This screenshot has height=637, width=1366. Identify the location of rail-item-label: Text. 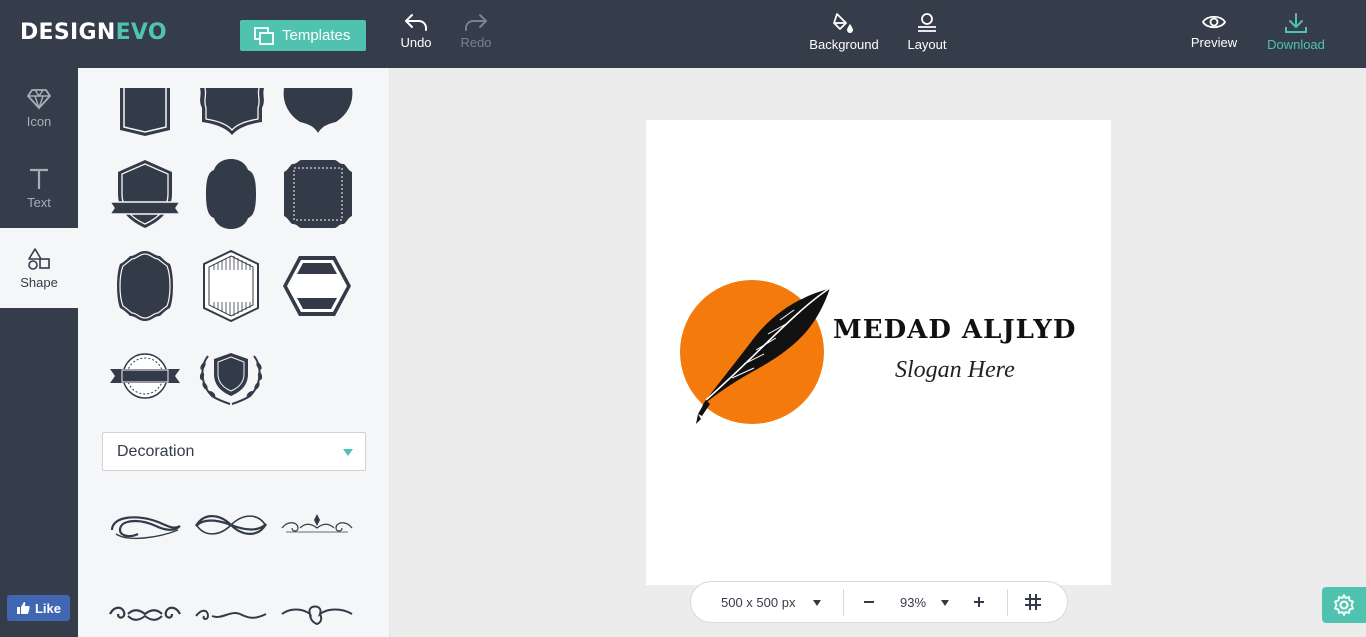
(39, 202).